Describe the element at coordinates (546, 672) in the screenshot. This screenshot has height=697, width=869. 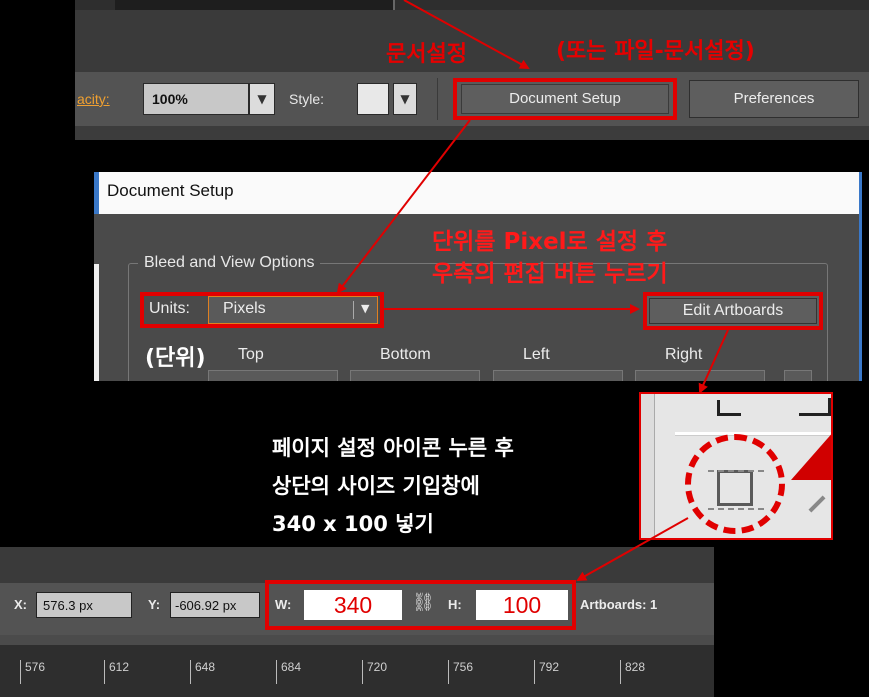
I see `ruler-tick: 792` at that location.